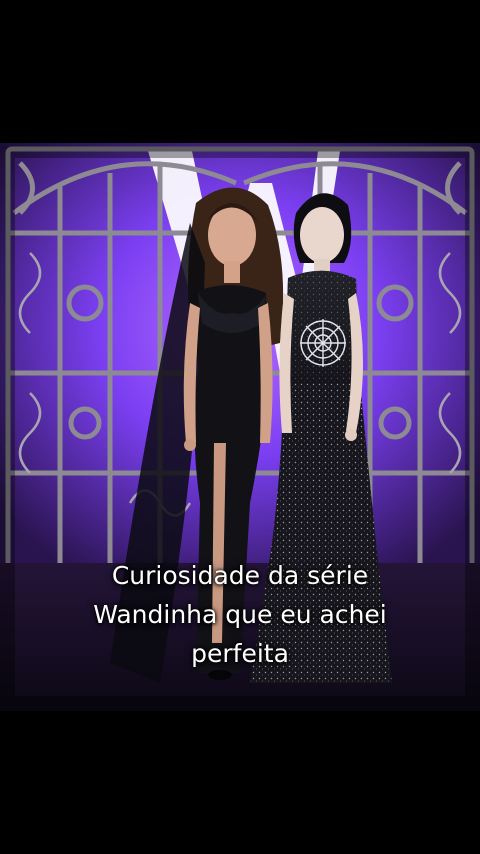 The image size is (480, 854). I want to click on caption-line-2: Wandinha que eu achei, so click(240, 614).